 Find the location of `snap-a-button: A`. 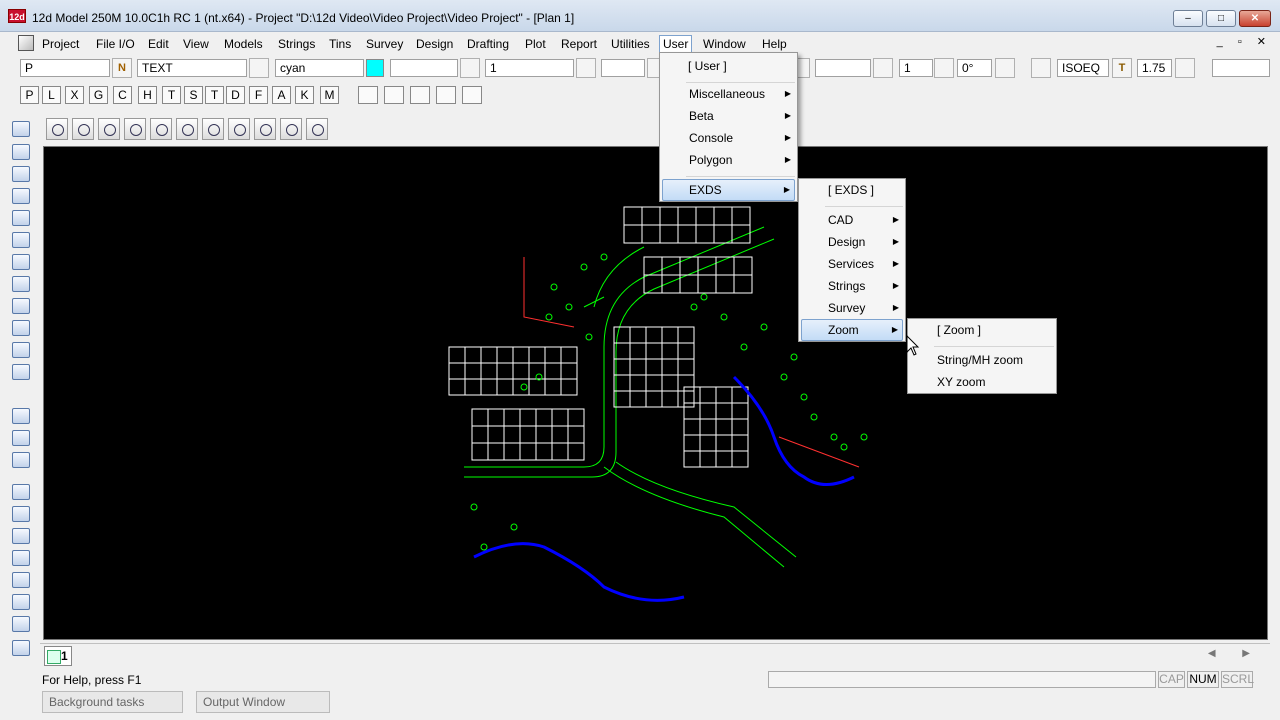

snap-a-button: A is located at coordinates (281, 95).